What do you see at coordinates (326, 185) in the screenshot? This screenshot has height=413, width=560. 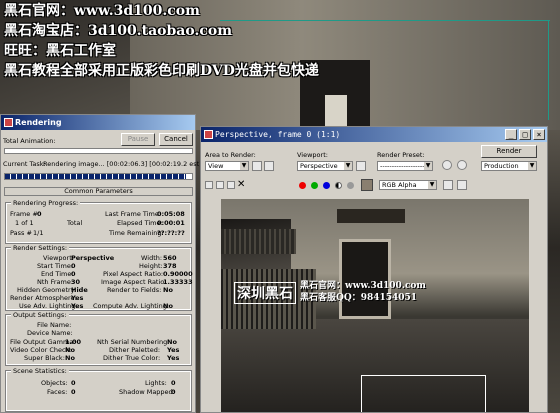 I see `blue-channel-icon` at bounding box center [326, 185].